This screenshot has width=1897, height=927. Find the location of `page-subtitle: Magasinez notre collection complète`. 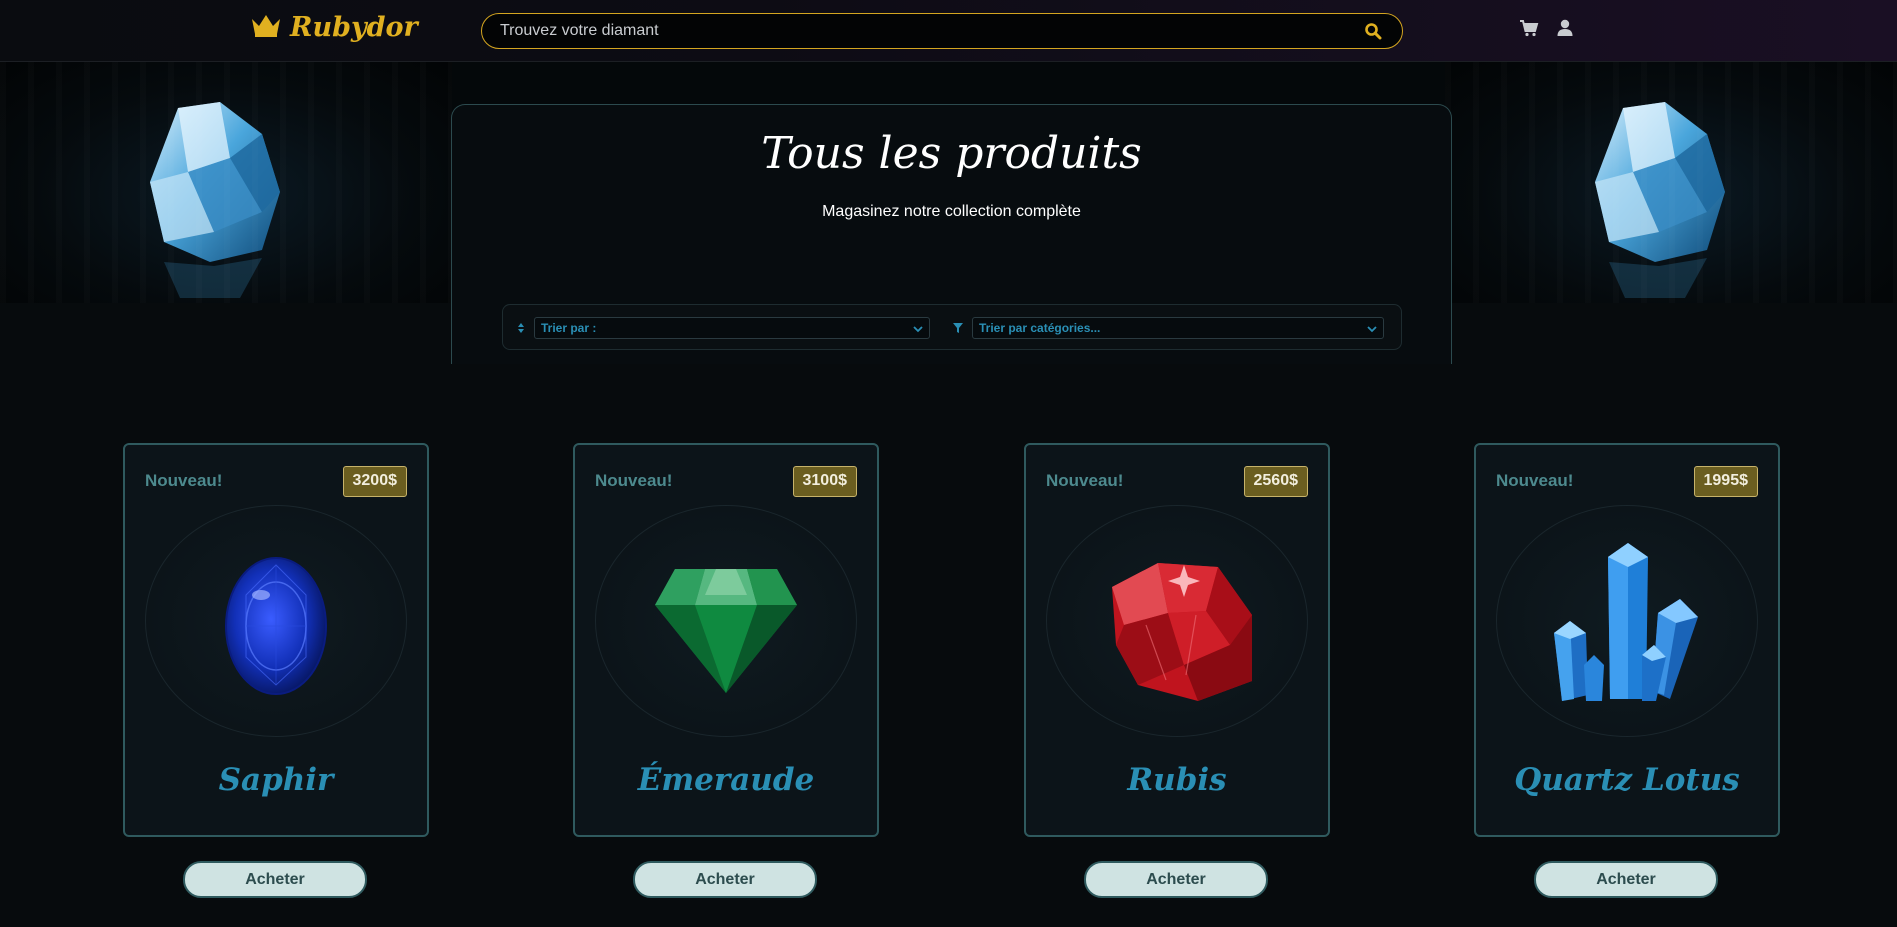

page-subtitle: Magasinez notre collection complète is located at coordinates (951, 211).